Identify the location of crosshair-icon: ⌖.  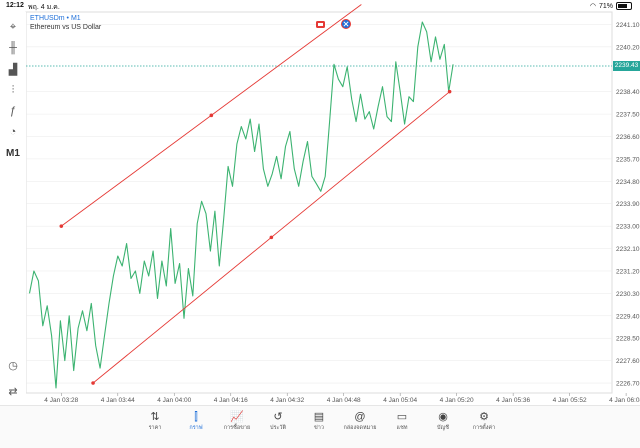
(13, 27).